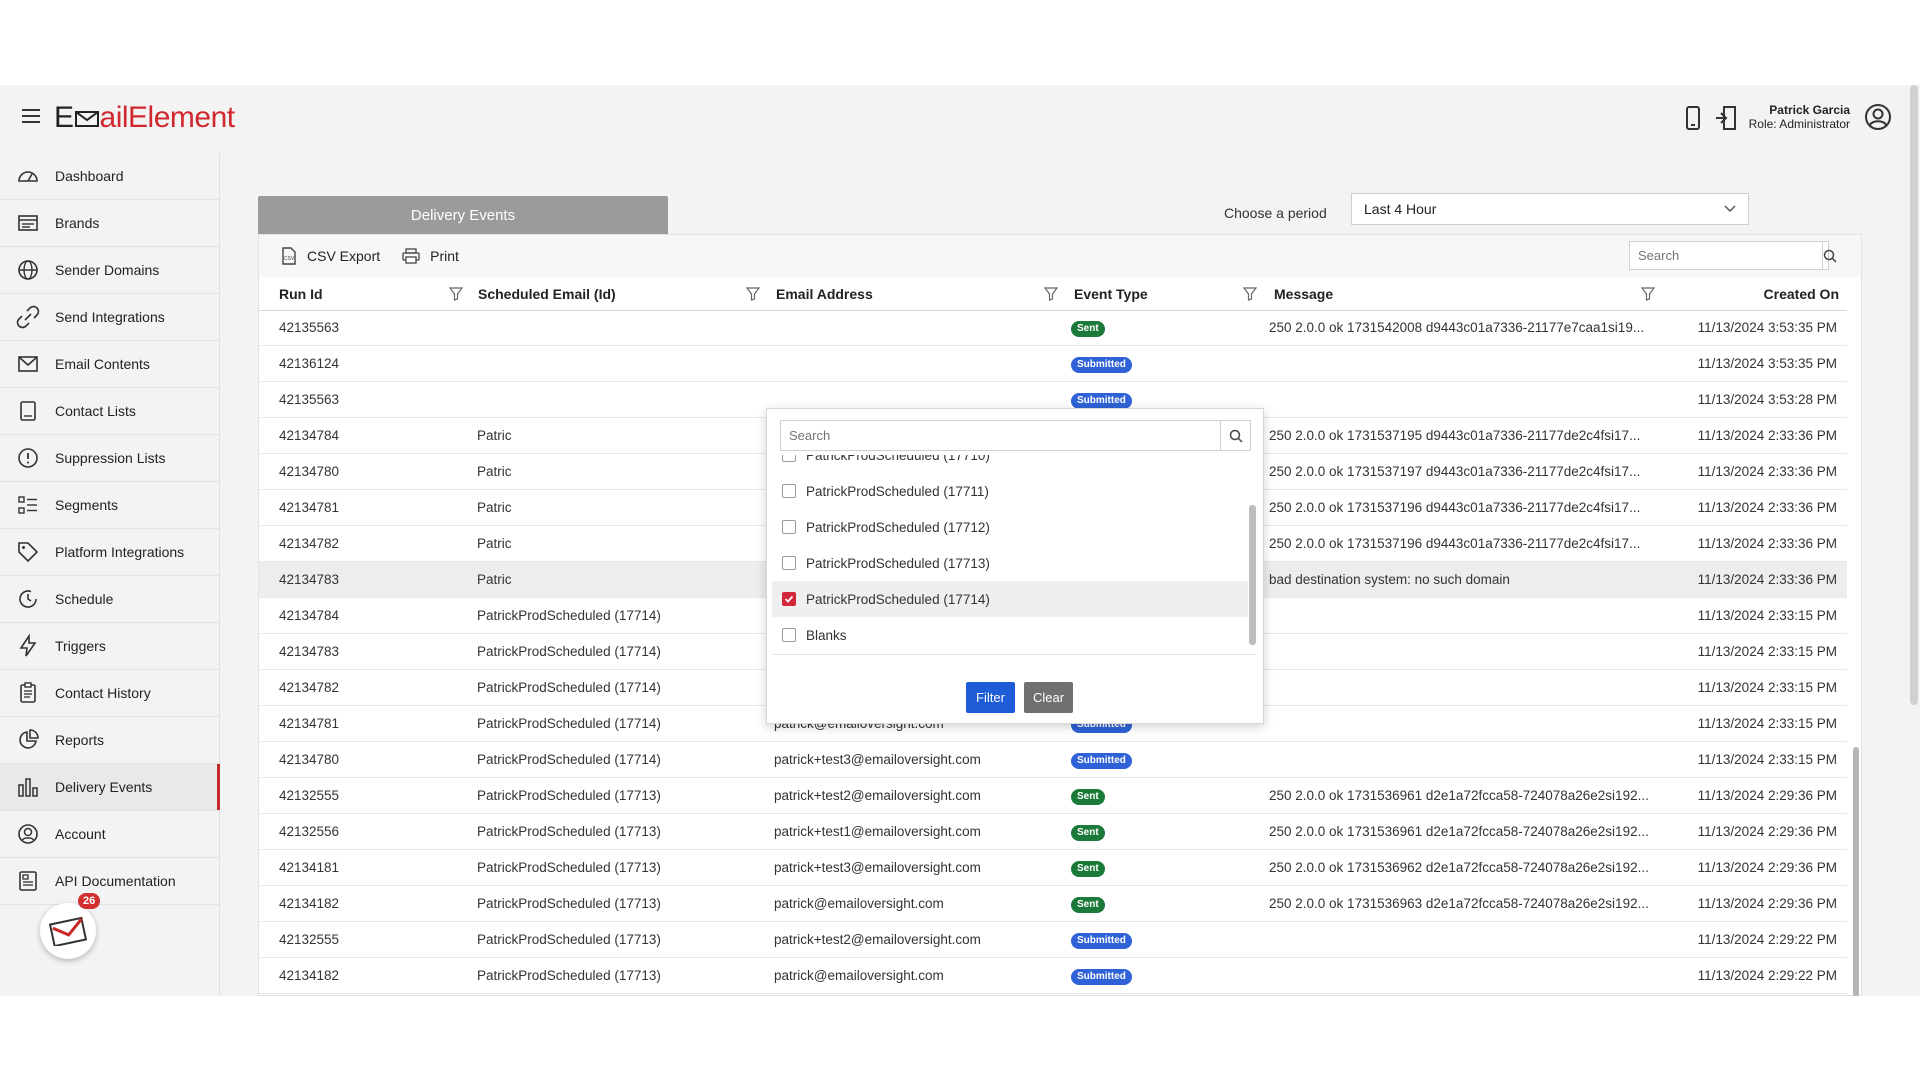 The image size is (1920, 1080). What do you see at coordinates (1693, 118) in the screenshot?
I see `mobile-icon` at bounding box center [1693, 118].